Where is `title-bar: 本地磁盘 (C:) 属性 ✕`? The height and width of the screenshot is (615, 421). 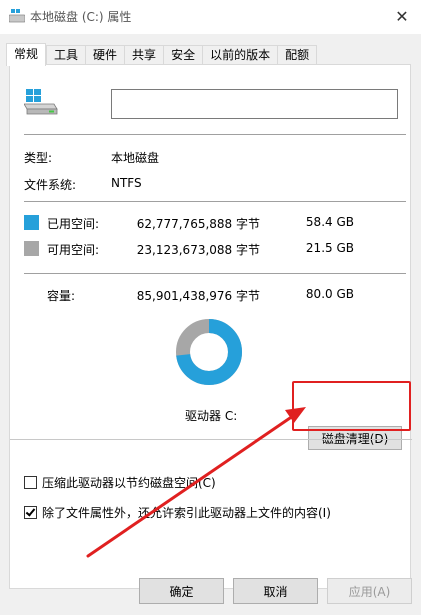 title-bar: 本地磁盘 (C:) 属性 ✕ is located at coordinates (210, 17).